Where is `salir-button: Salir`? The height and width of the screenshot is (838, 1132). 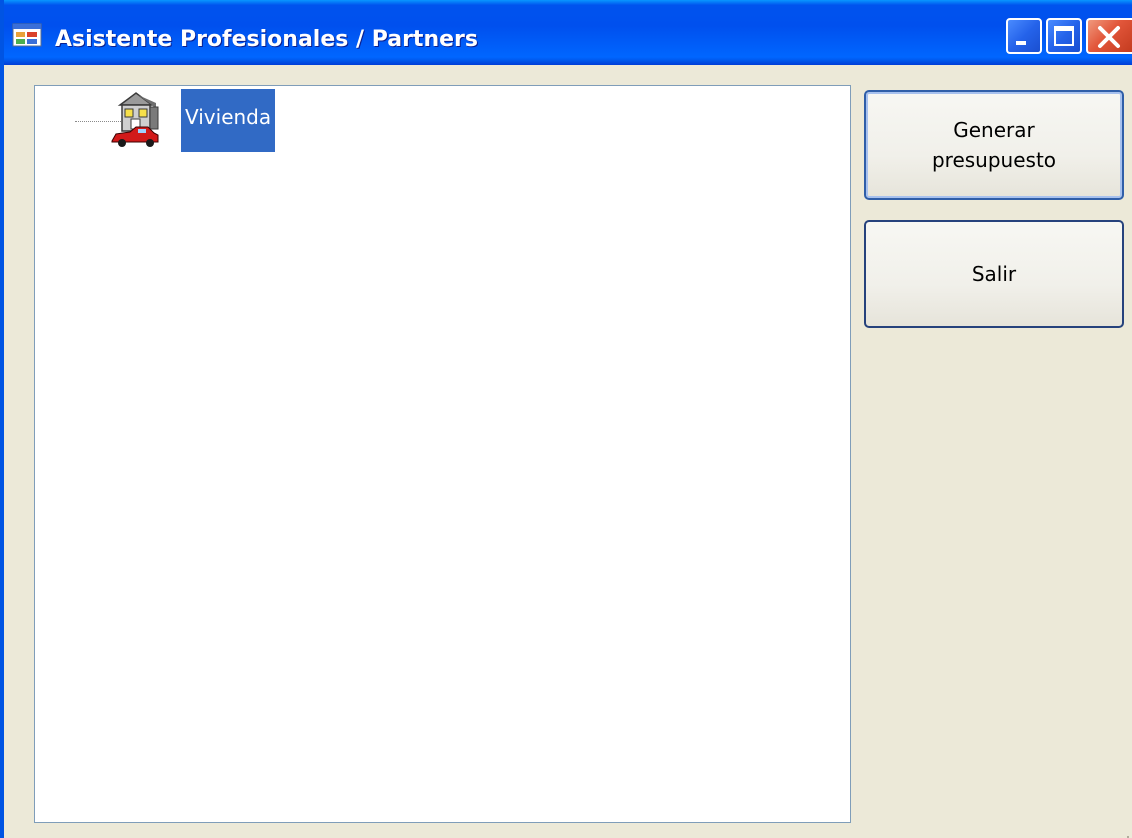 salir-button: Salir is located at coordinates (994, 274).